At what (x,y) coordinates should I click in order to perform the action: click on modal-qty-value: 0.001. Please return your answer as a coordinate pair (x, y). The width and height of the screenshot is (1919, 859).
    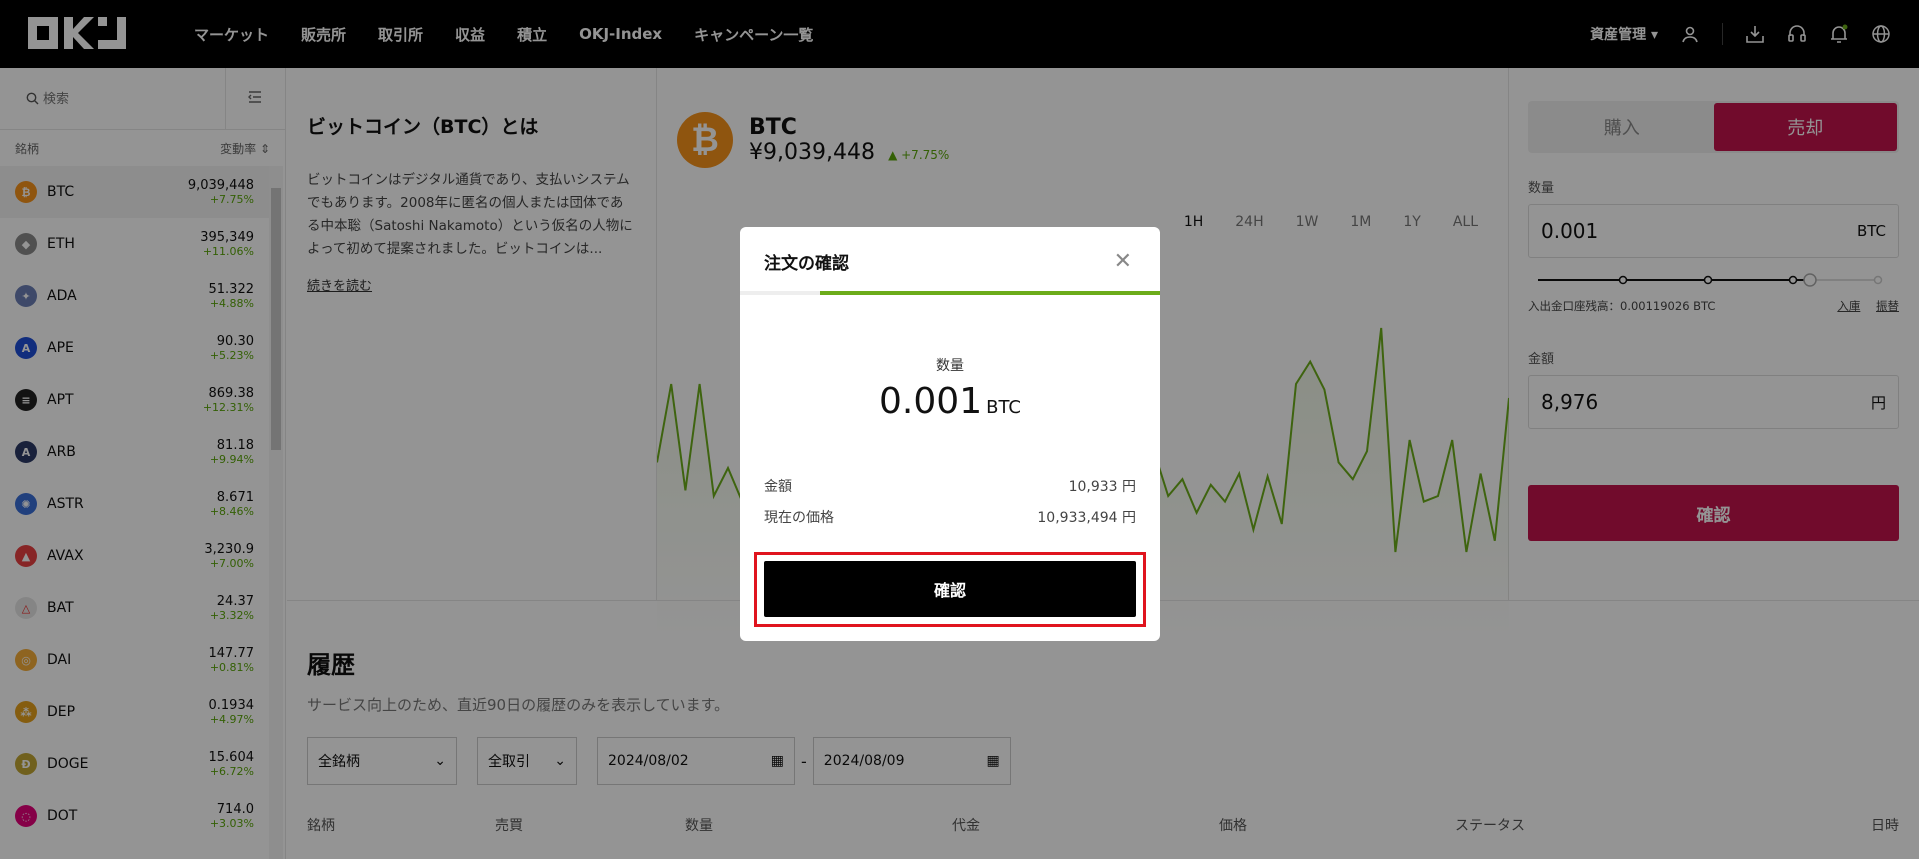
    Looking at the image, I should click on (931, 401).